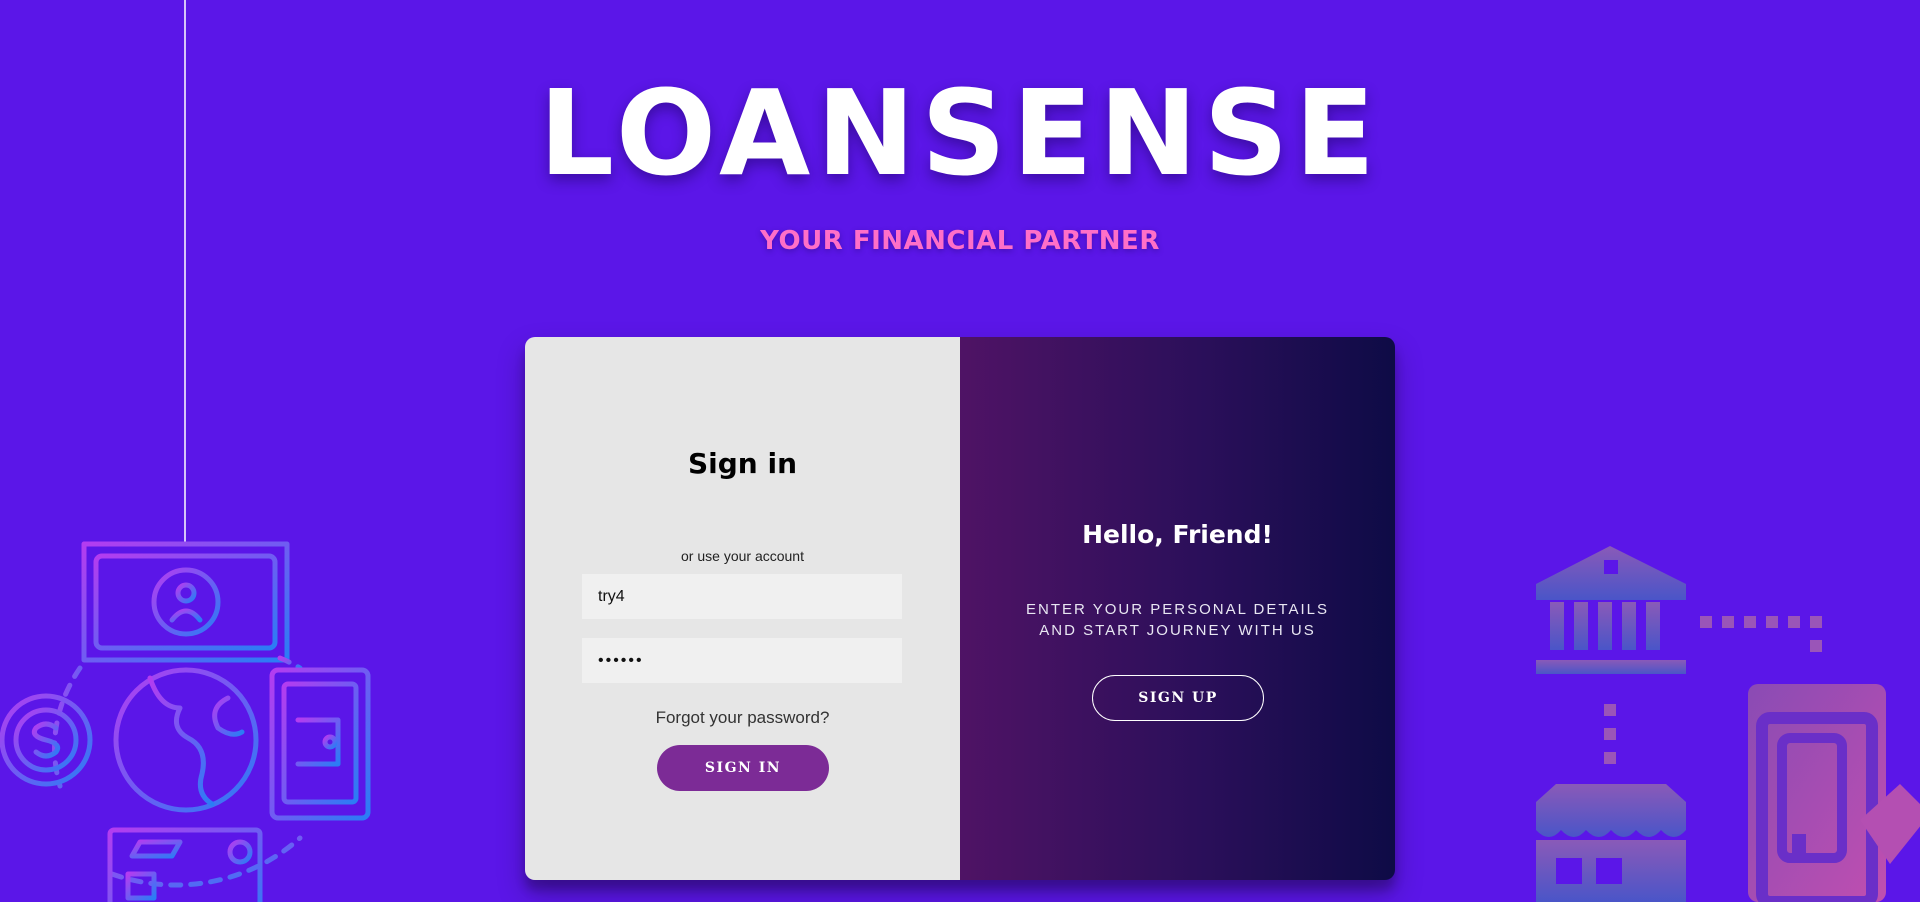  What do you see at coordinates (743, 768) in the screenshot?
I see `signin-button: SIGN IN` at bounding box center [743, 768].